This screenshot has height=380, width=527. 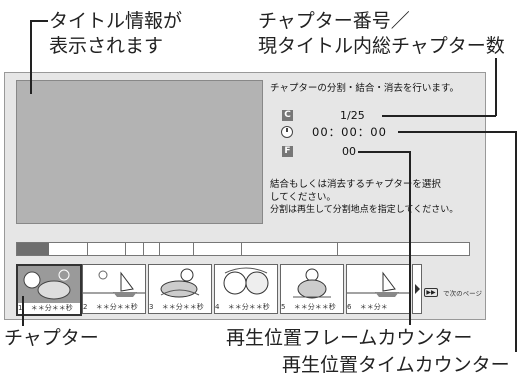 What do you see at coordinates (23, 311) in the screenshot?
I see `leader-chapter` at bounding box center [23, 311].